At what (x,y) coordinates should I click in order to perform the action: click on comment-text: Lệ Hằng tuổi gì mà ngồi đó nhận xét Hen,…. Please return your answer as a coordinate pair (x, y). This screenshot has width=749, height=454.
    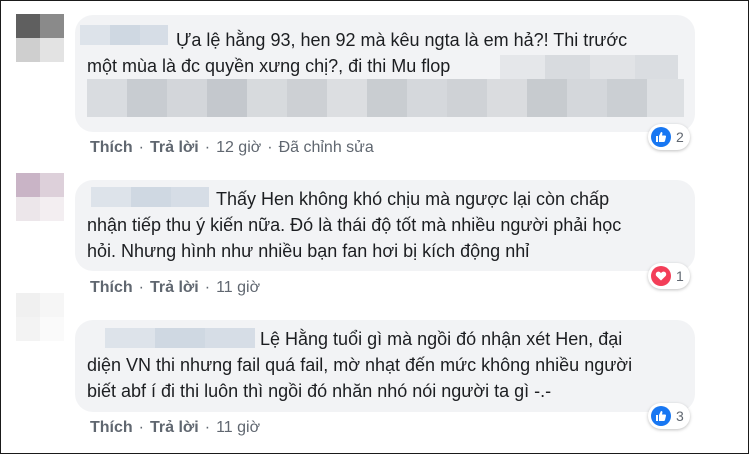
    Looking at the image, I should click on (441, 339).